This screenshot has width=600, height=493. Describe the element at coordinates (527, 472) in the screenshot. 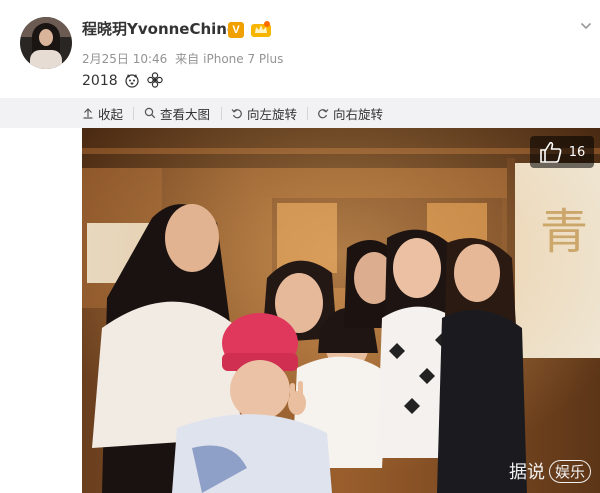

I see `watermark-left: 据说` at that location.